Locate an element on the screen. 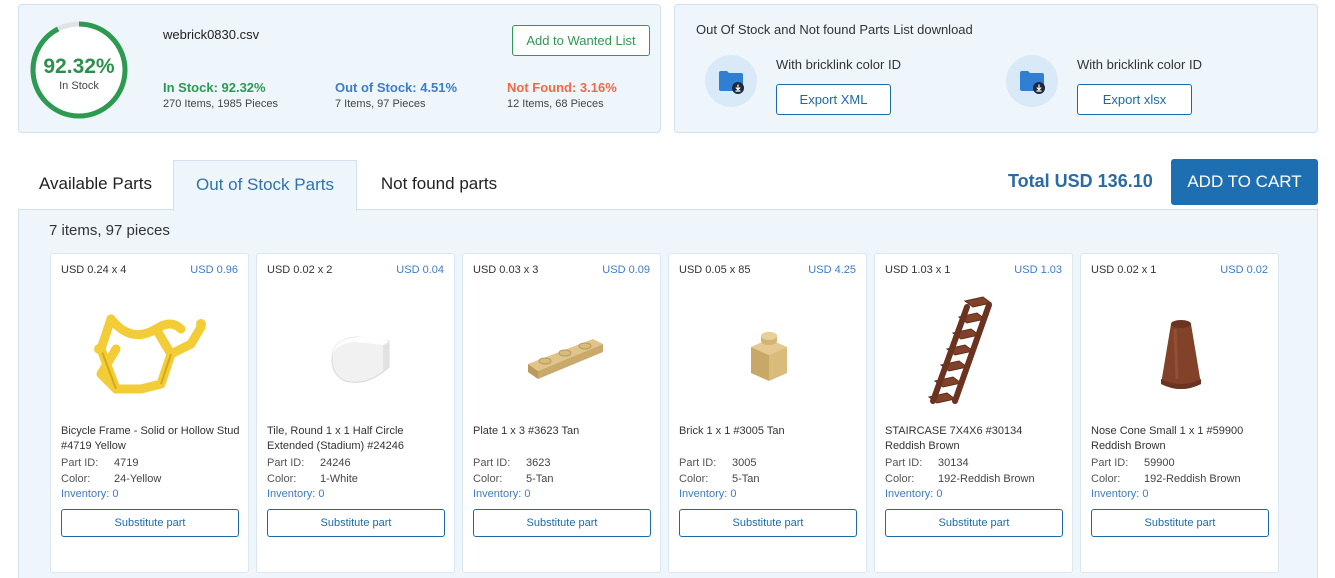 Image resolution: width=1335 pixels, height=578 pixels. not-found-title: Not Found: 3.16% is located at coordinates (562, 87).